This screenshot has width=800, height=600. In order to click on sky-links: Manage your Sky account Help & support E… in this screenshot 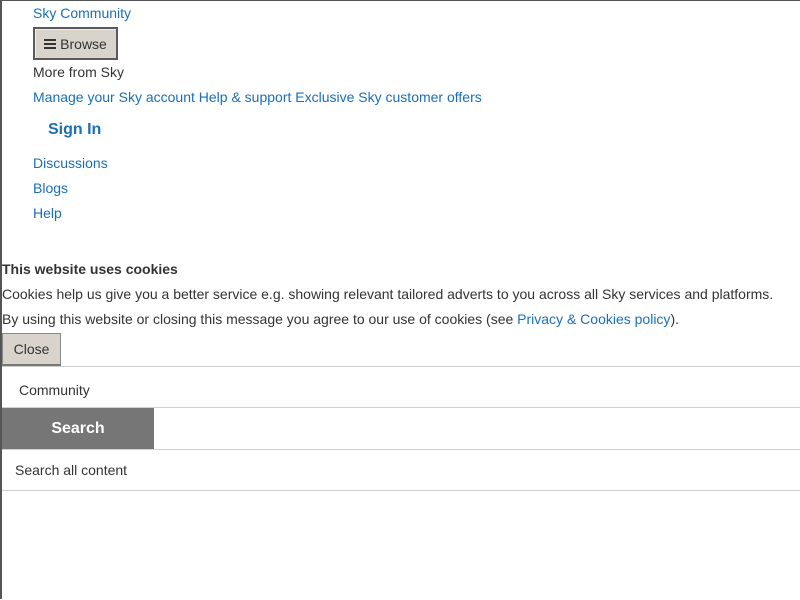, I will do `click(257, 97)`.